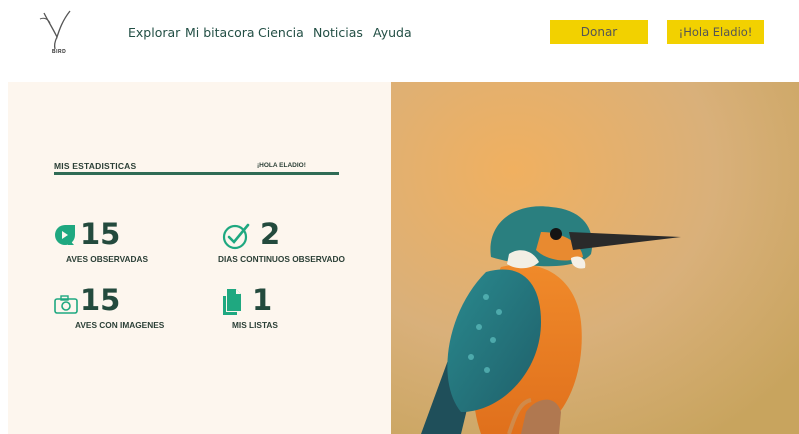  Describe the element at coordinates (95, 166) in the screenshot. I see `stats-title: MIS ESTADISTICAS` at that location.